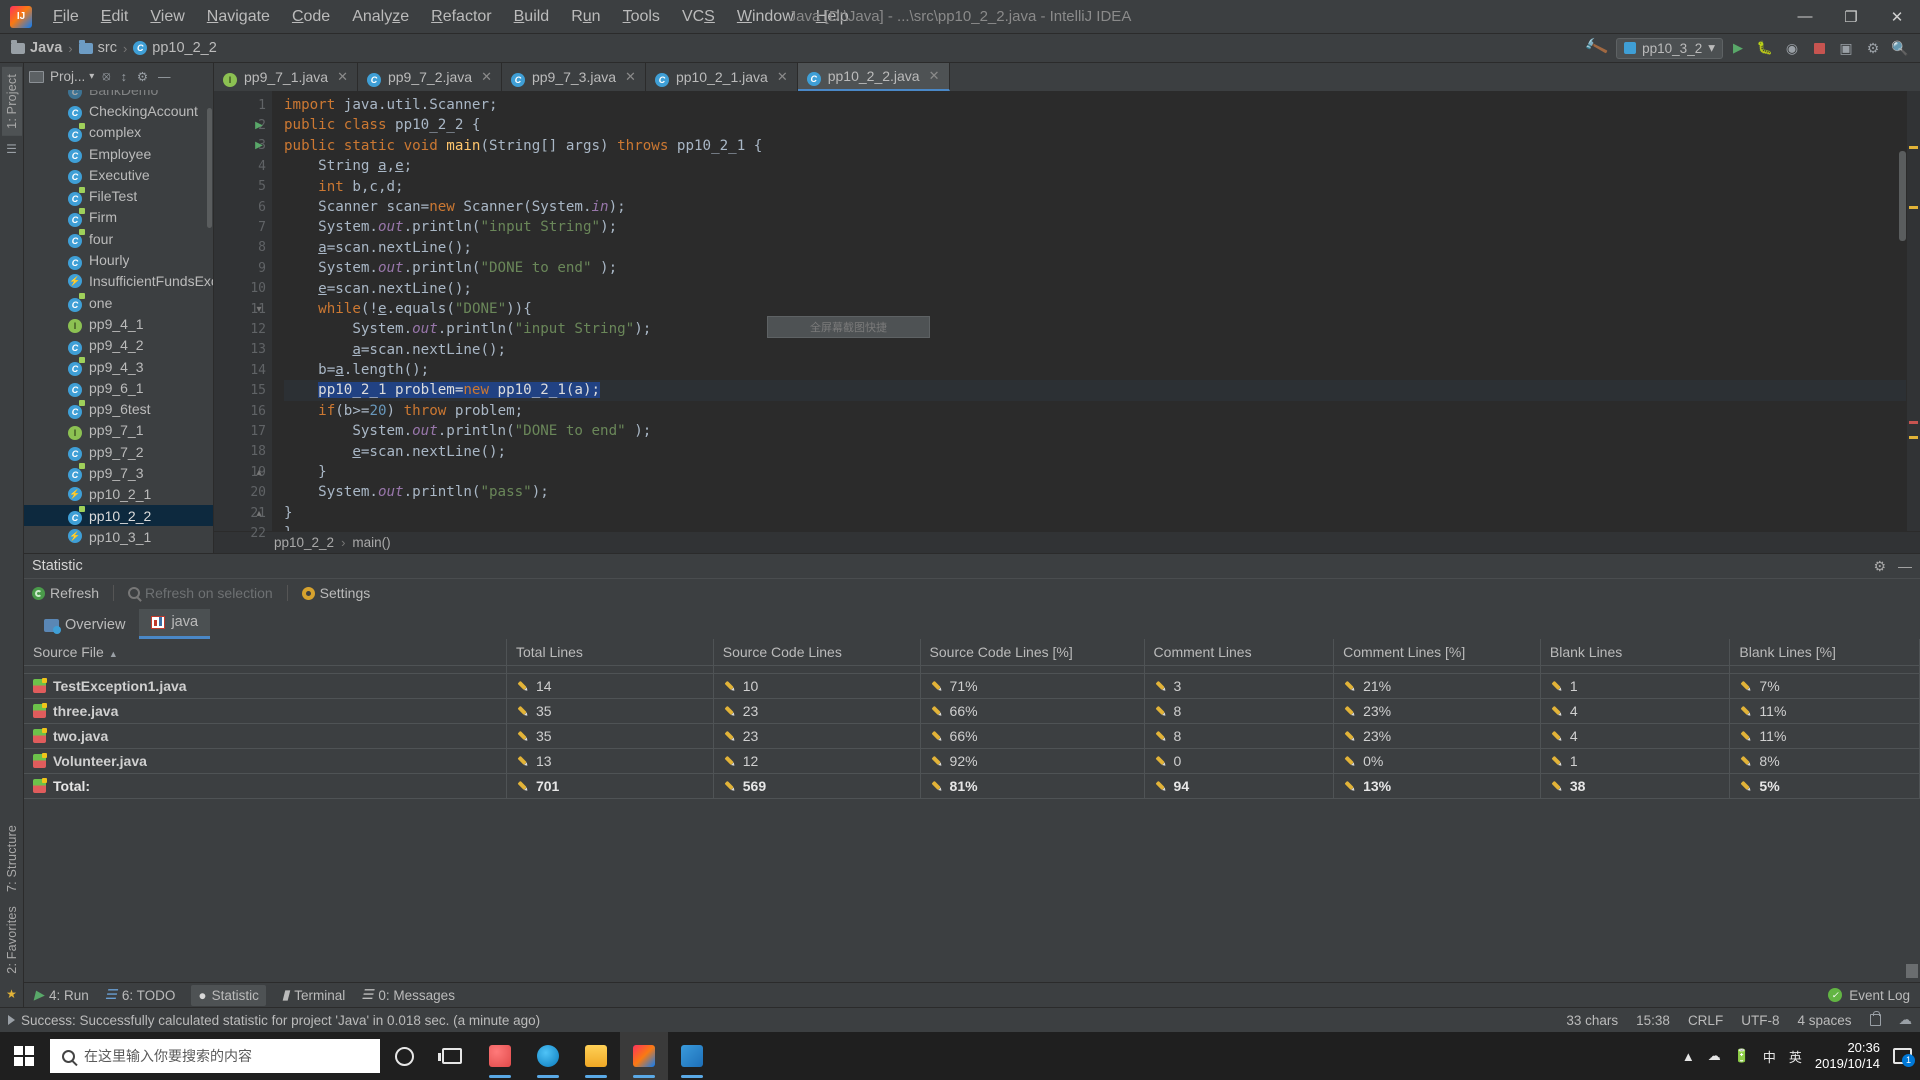  I want to click on project-tree-item: Ipp9_4_1, so click(118, 323).